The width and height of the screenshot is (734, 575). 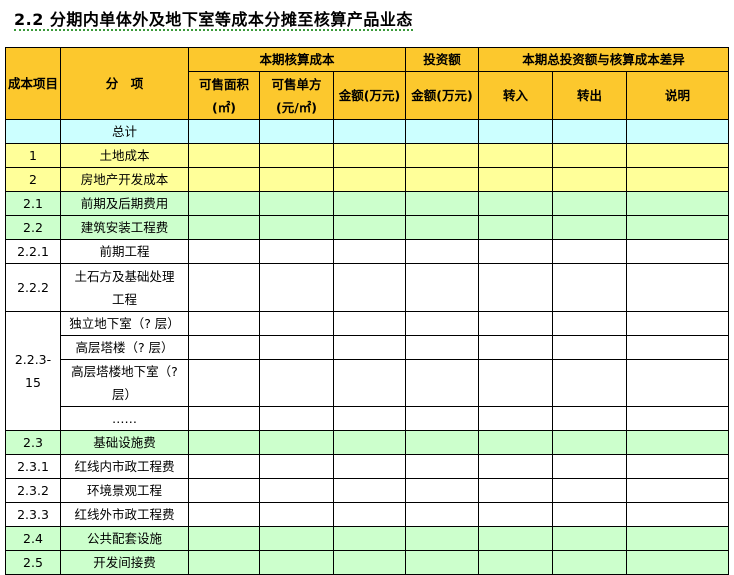 What do you see at coordinates (124, 323) in the screenshot?
I see `row-name: 独立地下室（? 层）` at bounding box center [124, 323].